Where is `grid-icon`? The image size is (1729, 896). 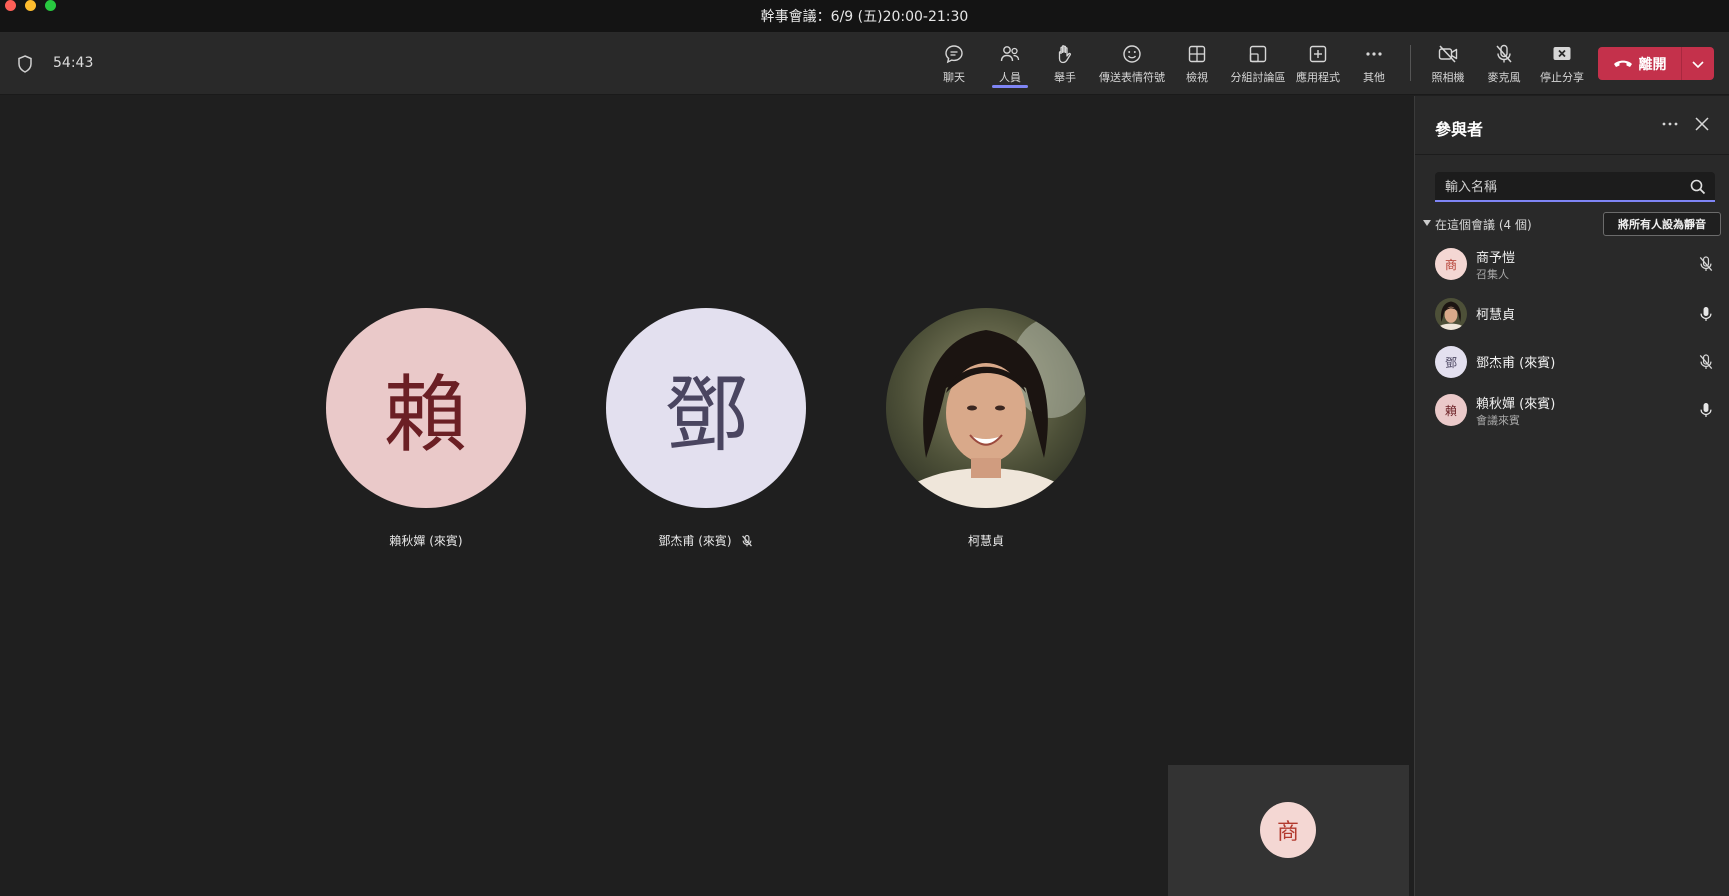
grid-icon is located at coordinates (1197, 54).